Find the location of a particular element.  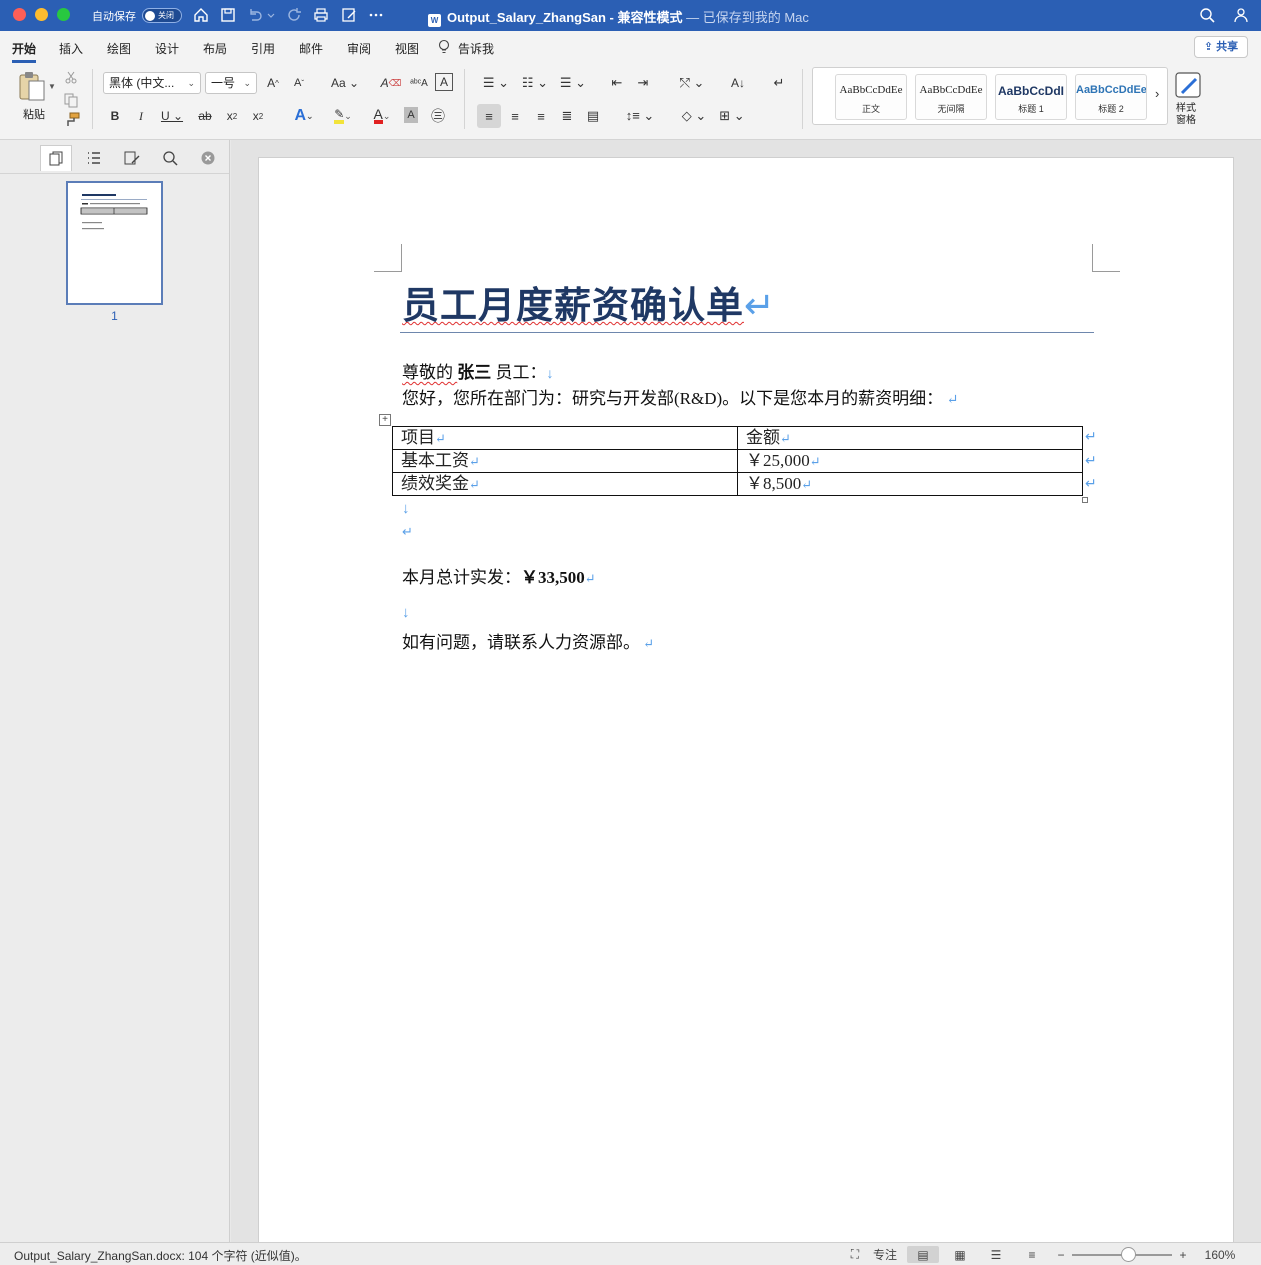

print-layout-view-icon: ▤ is located at coordinates (923, 1254).